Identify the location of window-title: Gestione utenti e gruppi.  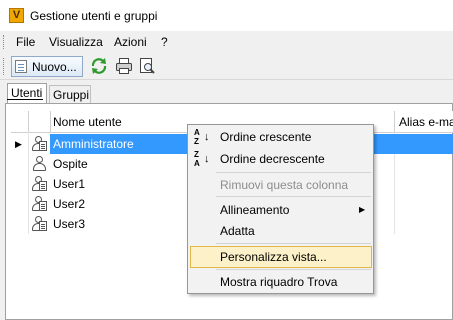
(94, 16).